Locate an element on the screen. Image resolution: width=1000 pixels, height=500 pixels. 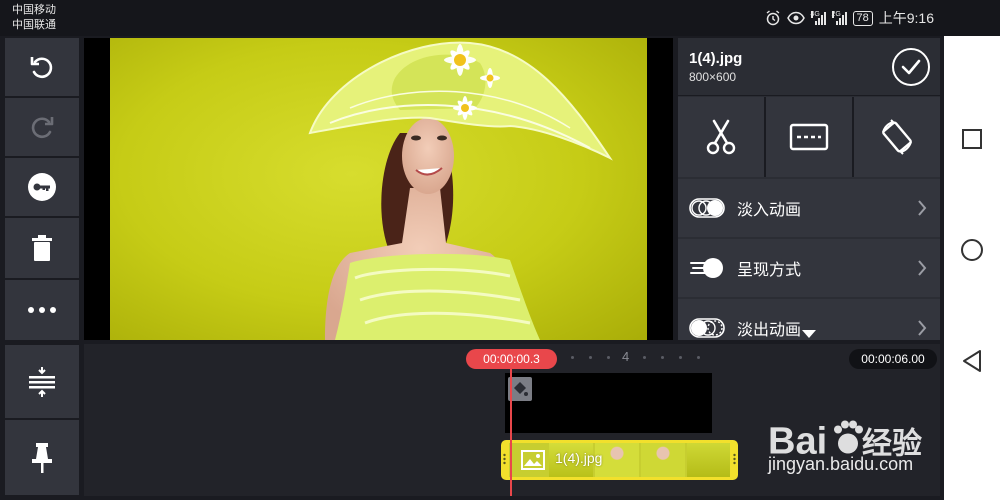
keyframe-button is located at coordinates (42, 187).